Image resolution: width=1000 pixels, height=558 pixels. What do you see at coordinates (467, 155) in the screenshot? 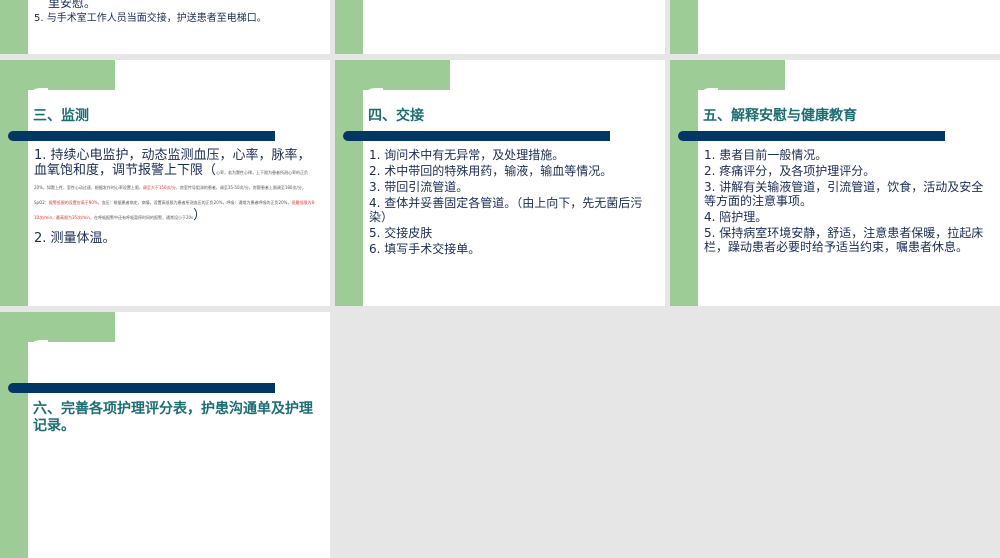
I see `list-item: 1. 询问术中有无异常，及处理措施。` at bounding box center [467, 155].